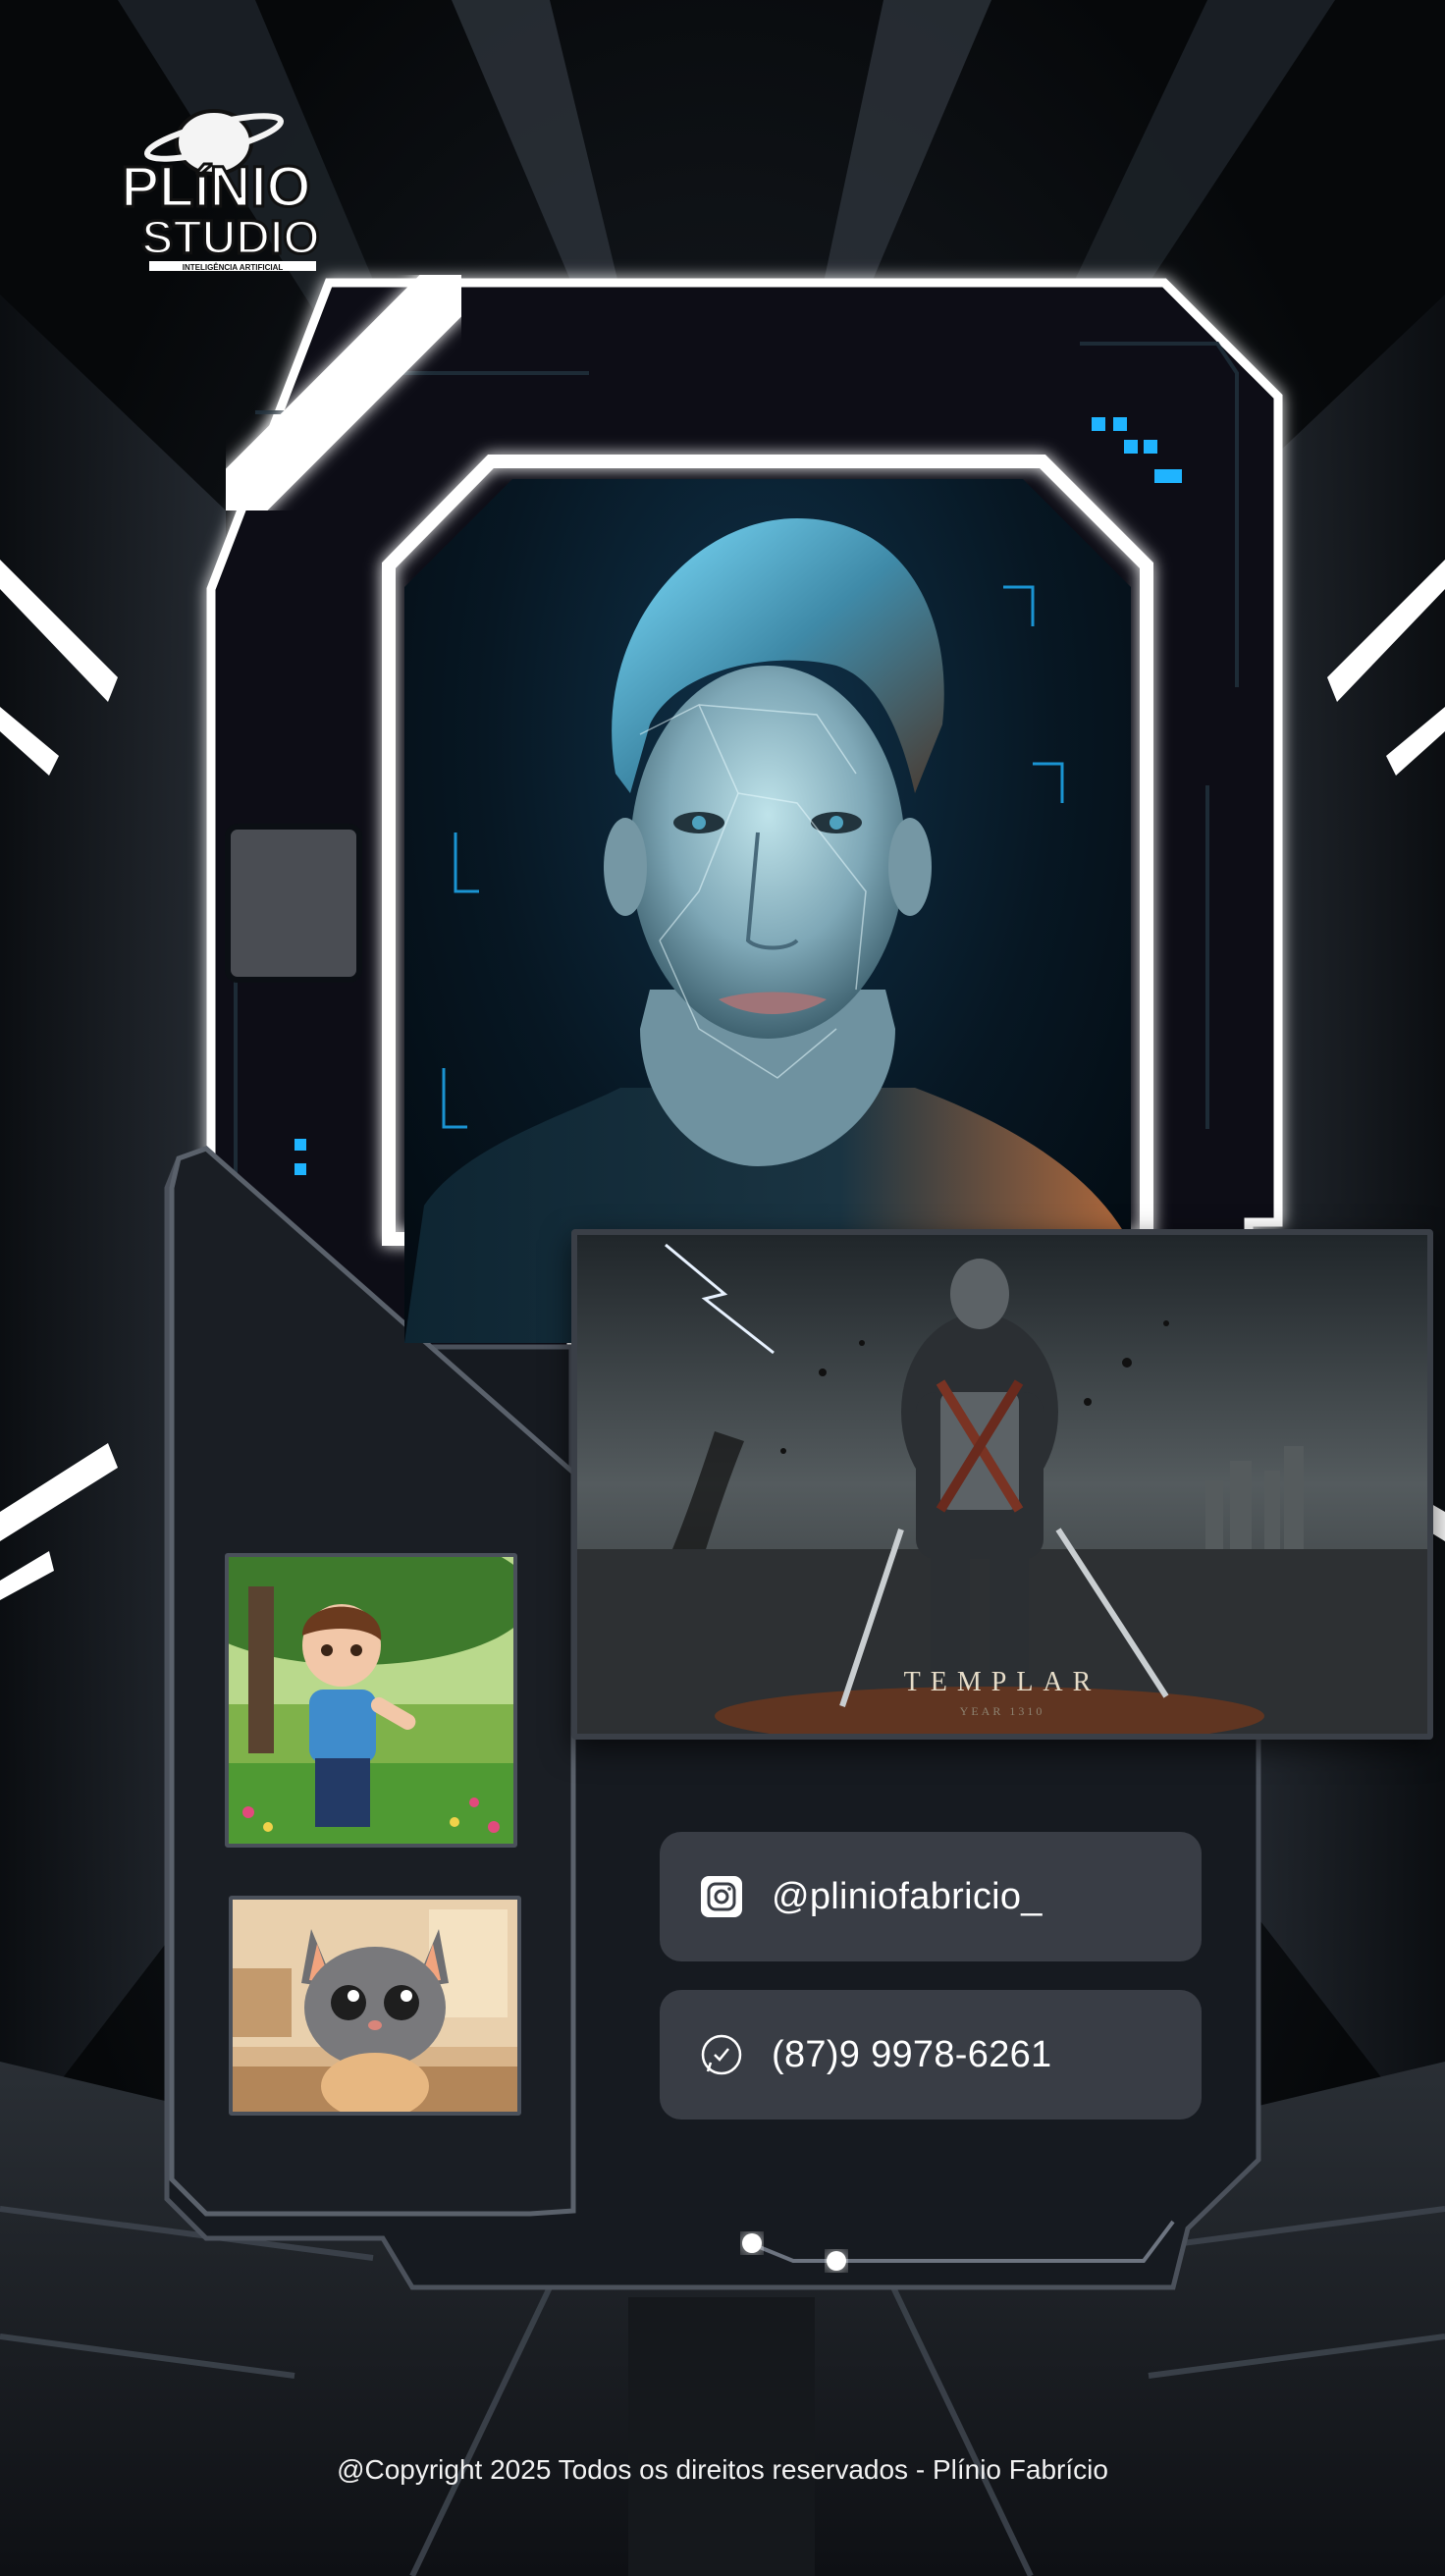 Image resolution: width=1445 pixels, height=2576 pixels. What do you see at coordinates (371, 1700) in the screenshot?
I see `thumbnail-boy` at bounding box center [371, 1700].